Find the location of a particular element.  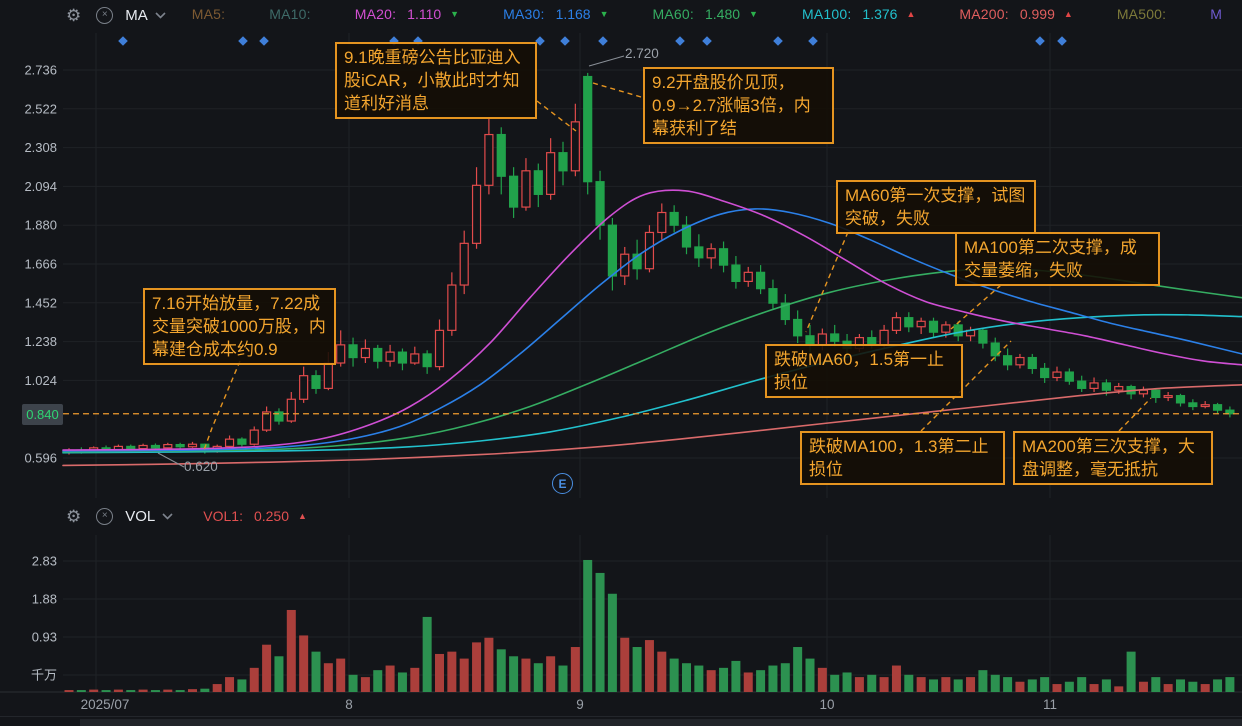

ma-selector: MA is located at coordinates (147, 15).